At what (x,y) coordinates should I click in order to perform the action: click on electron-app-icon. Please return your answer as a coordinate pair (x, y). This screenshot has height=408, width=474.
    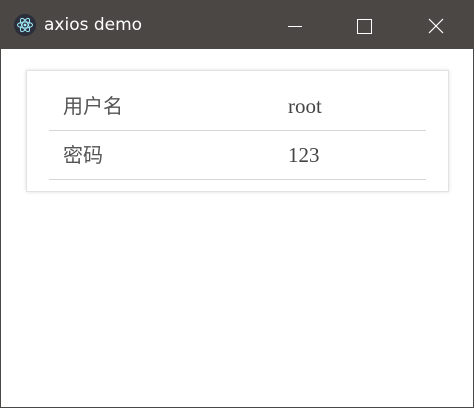
    Looking at the image, I should click on (25, 25).